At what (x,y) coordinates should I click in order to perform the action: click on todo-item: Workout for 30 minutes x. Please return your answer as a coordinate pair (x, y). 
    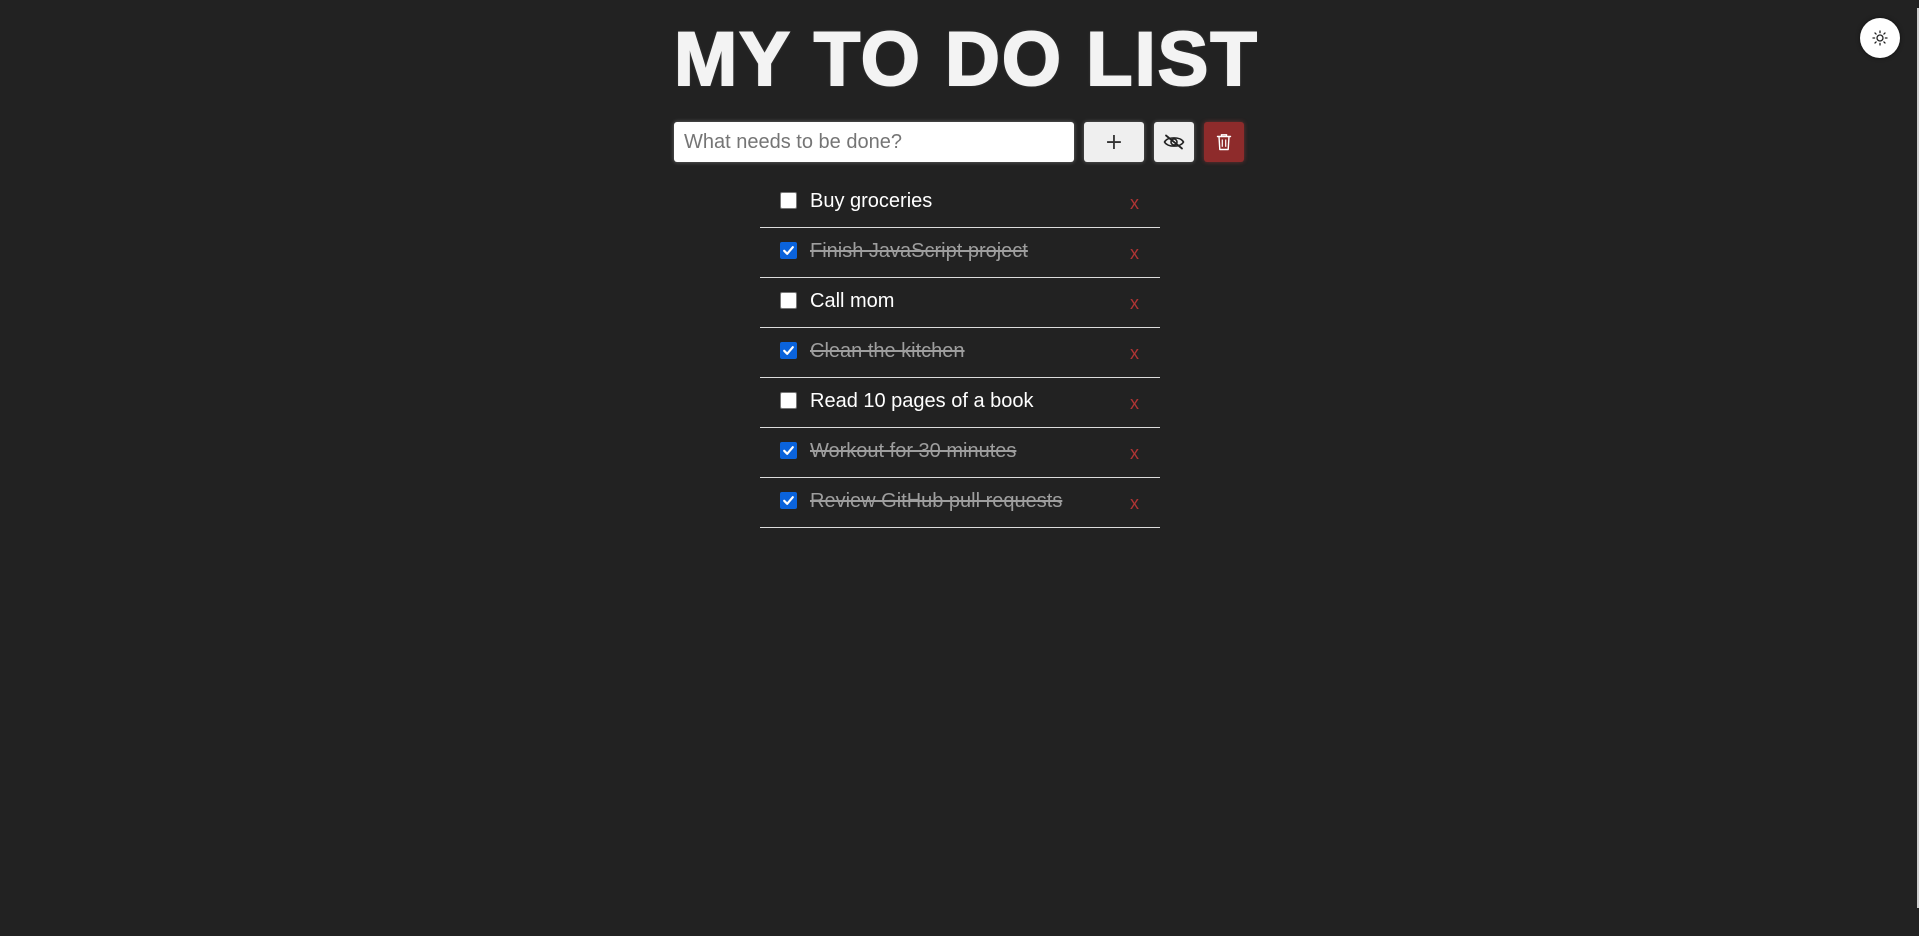
    Looking at the image, I should click on (960, 453).